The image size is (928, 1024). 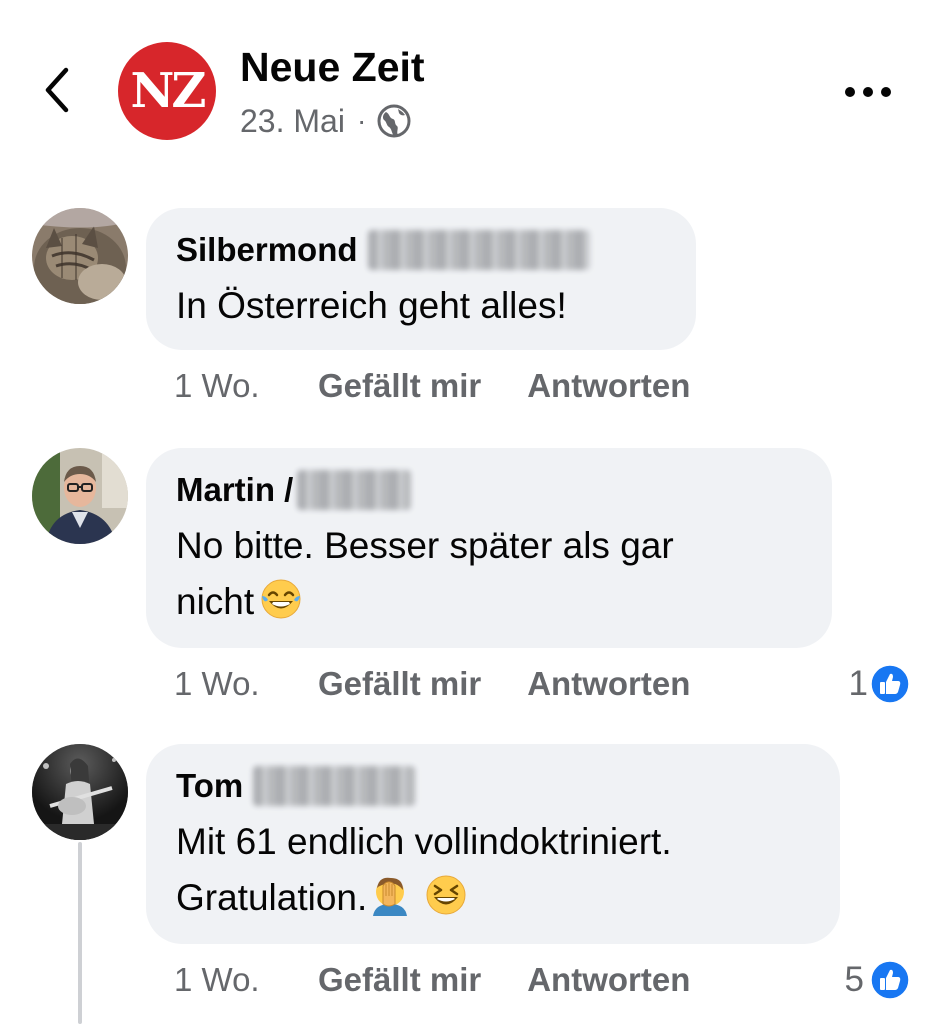 I want to click on page-logo-text: NZ, so click(x=168, y=91).